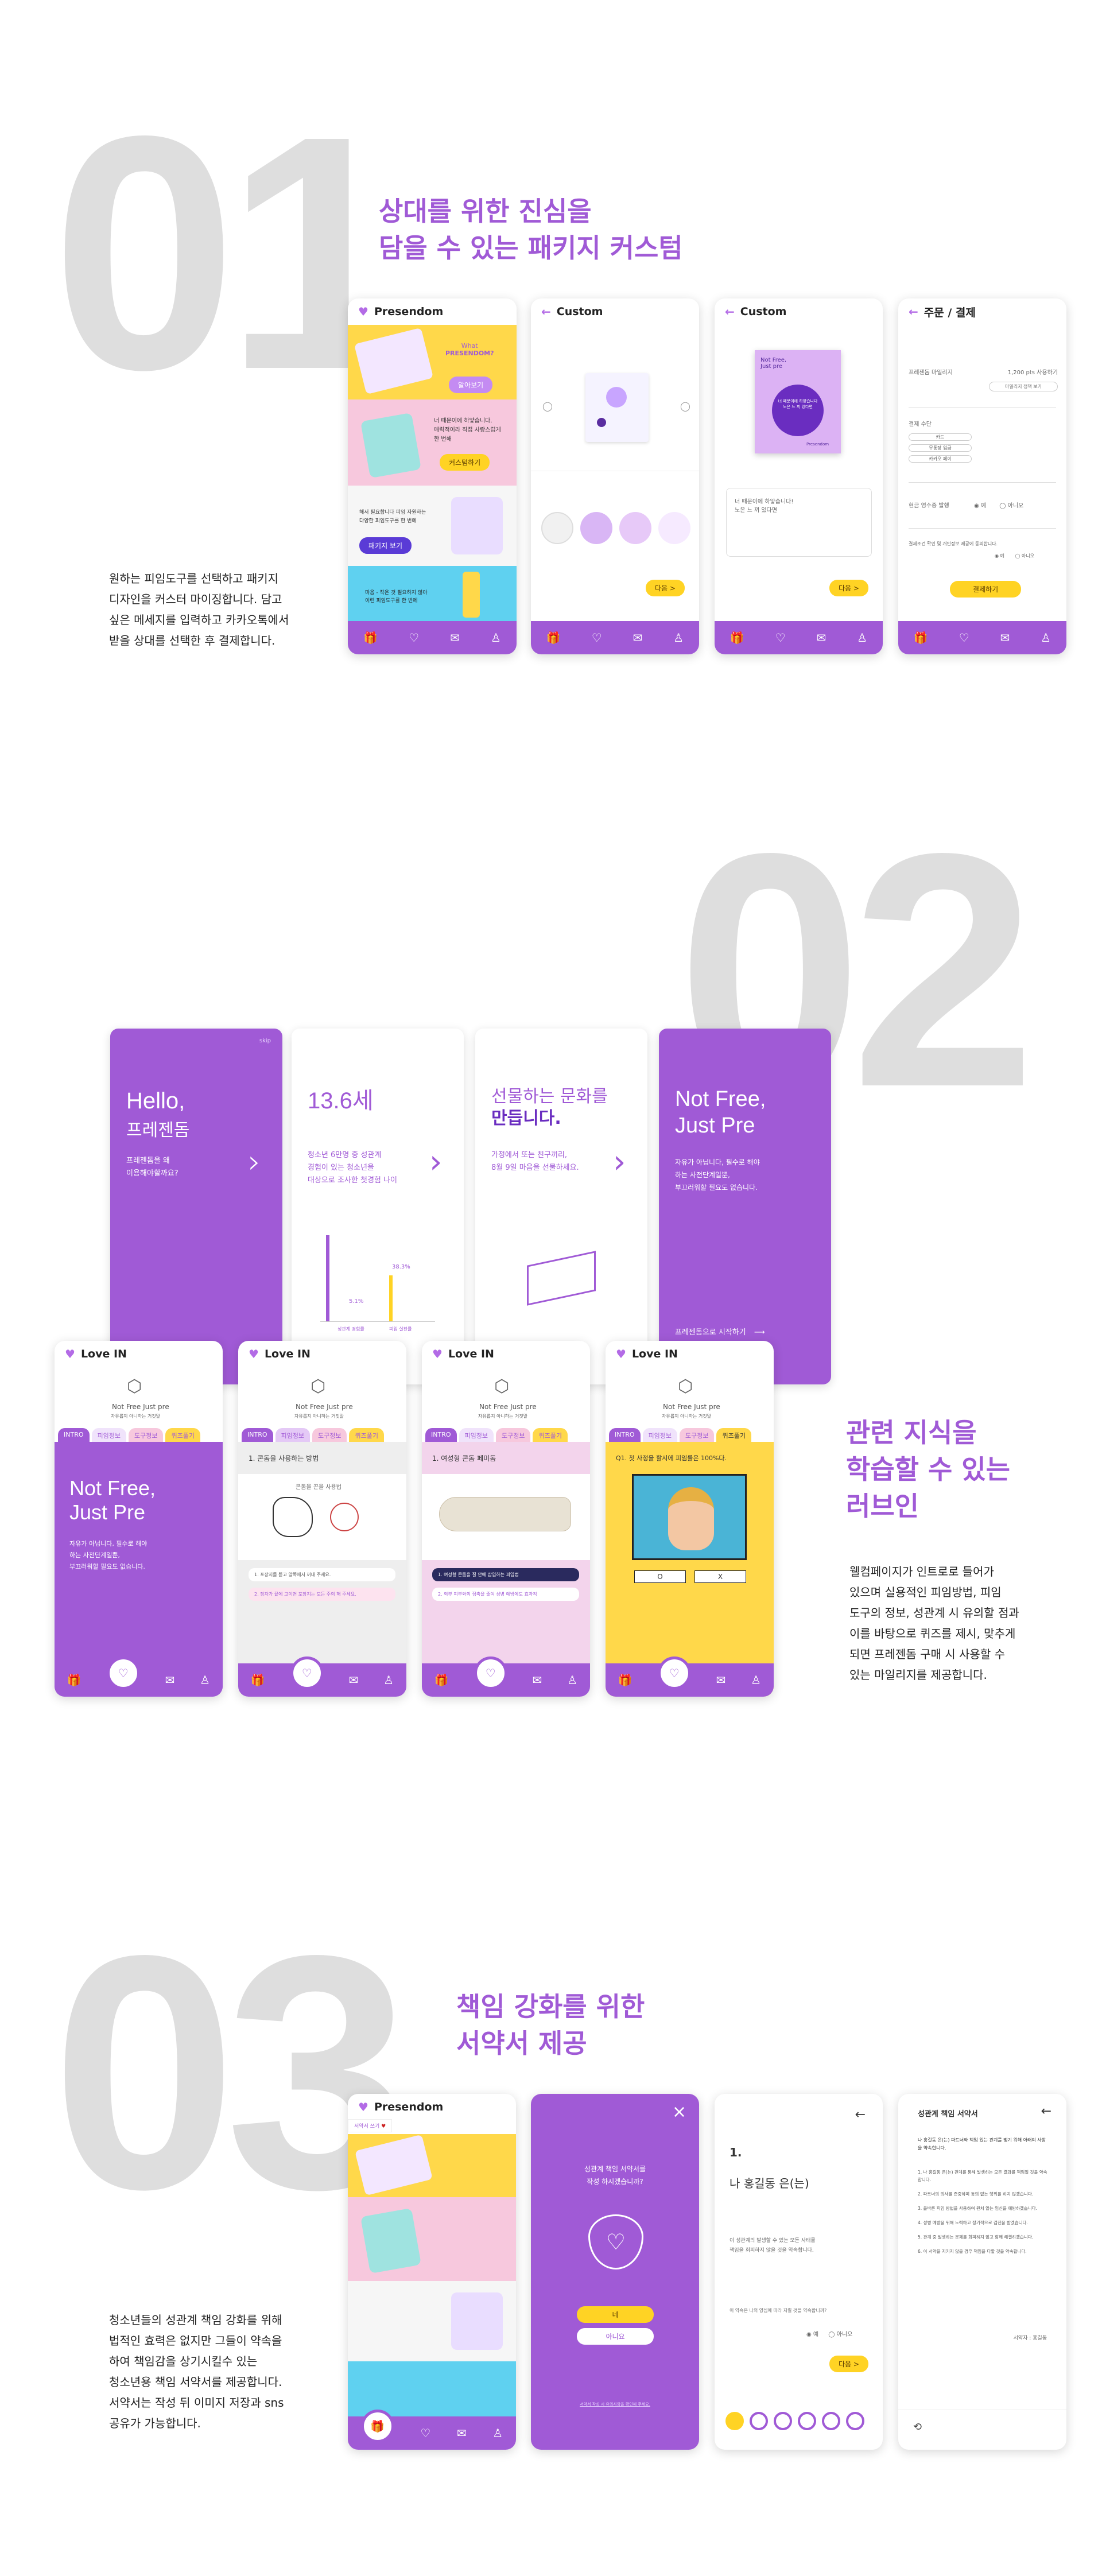 The width and height of the screenshot is (1102, 2576). What do you see at coordinates (615, 2404) in the screenshot?
I see `notice-link: 서약서 작성 시 유의사항을 확인해 주세요.` at bounding box center [615, 2404].